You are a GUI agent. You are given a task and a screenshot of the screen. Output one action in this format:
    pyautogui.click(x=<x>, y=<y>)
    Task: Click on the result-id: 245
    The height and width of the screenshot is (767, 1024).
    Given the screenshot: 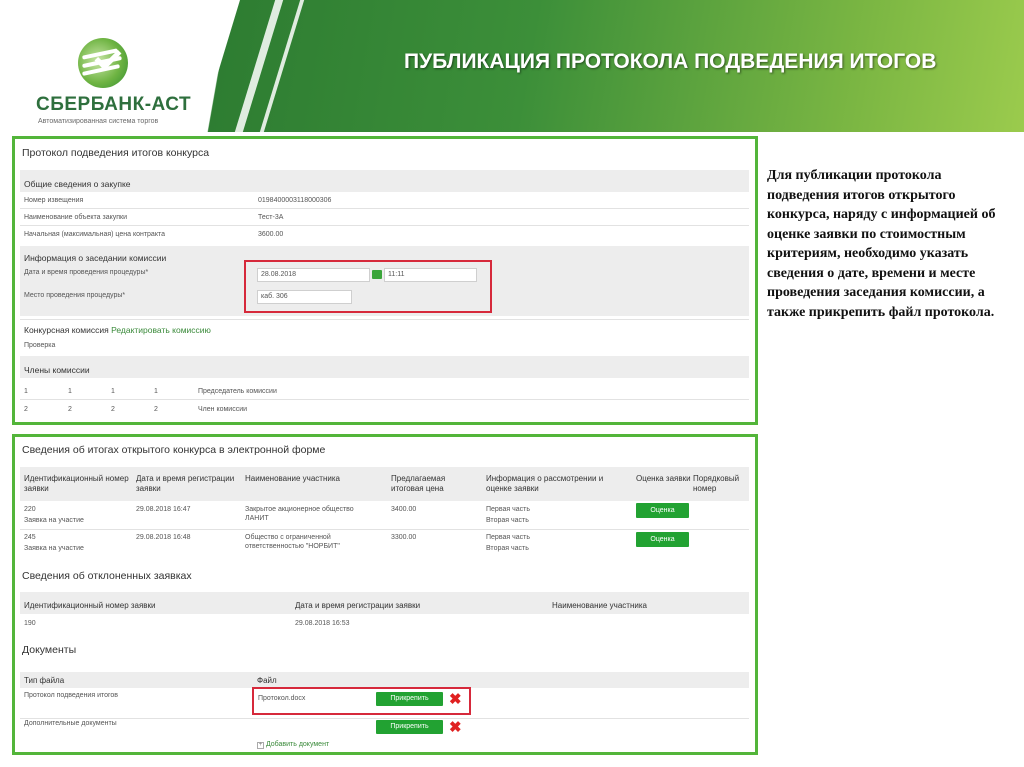 What is the action you would take?
    pyautogui.click(x=30, y=537)
    